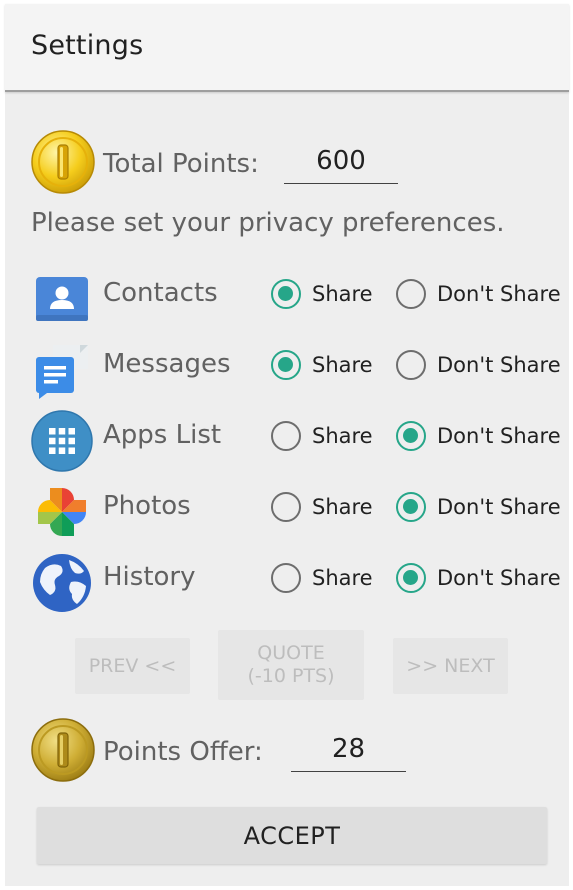 The width and height of the screenshot is (573, 890). I want to click on gold-coin-icon, so click(63, 162).